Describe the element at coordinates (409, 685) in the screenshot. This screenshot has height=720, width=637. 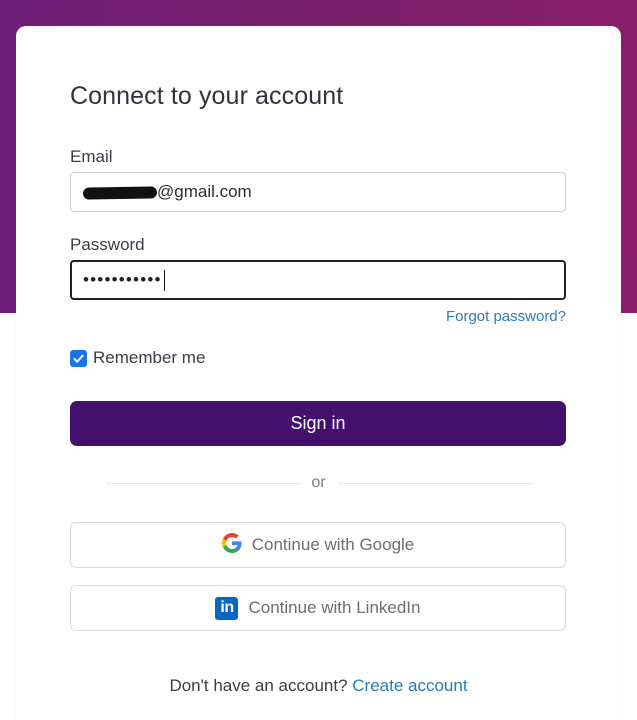
I see `create-account-link: Create account` at that location.